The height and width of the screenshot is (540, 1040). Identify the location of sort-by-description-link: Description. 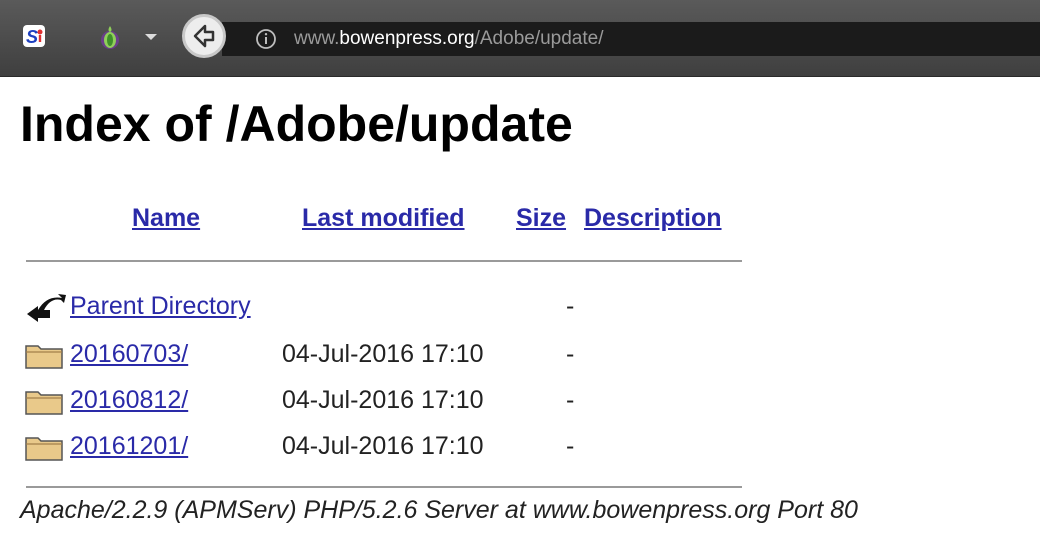
(653, 218).